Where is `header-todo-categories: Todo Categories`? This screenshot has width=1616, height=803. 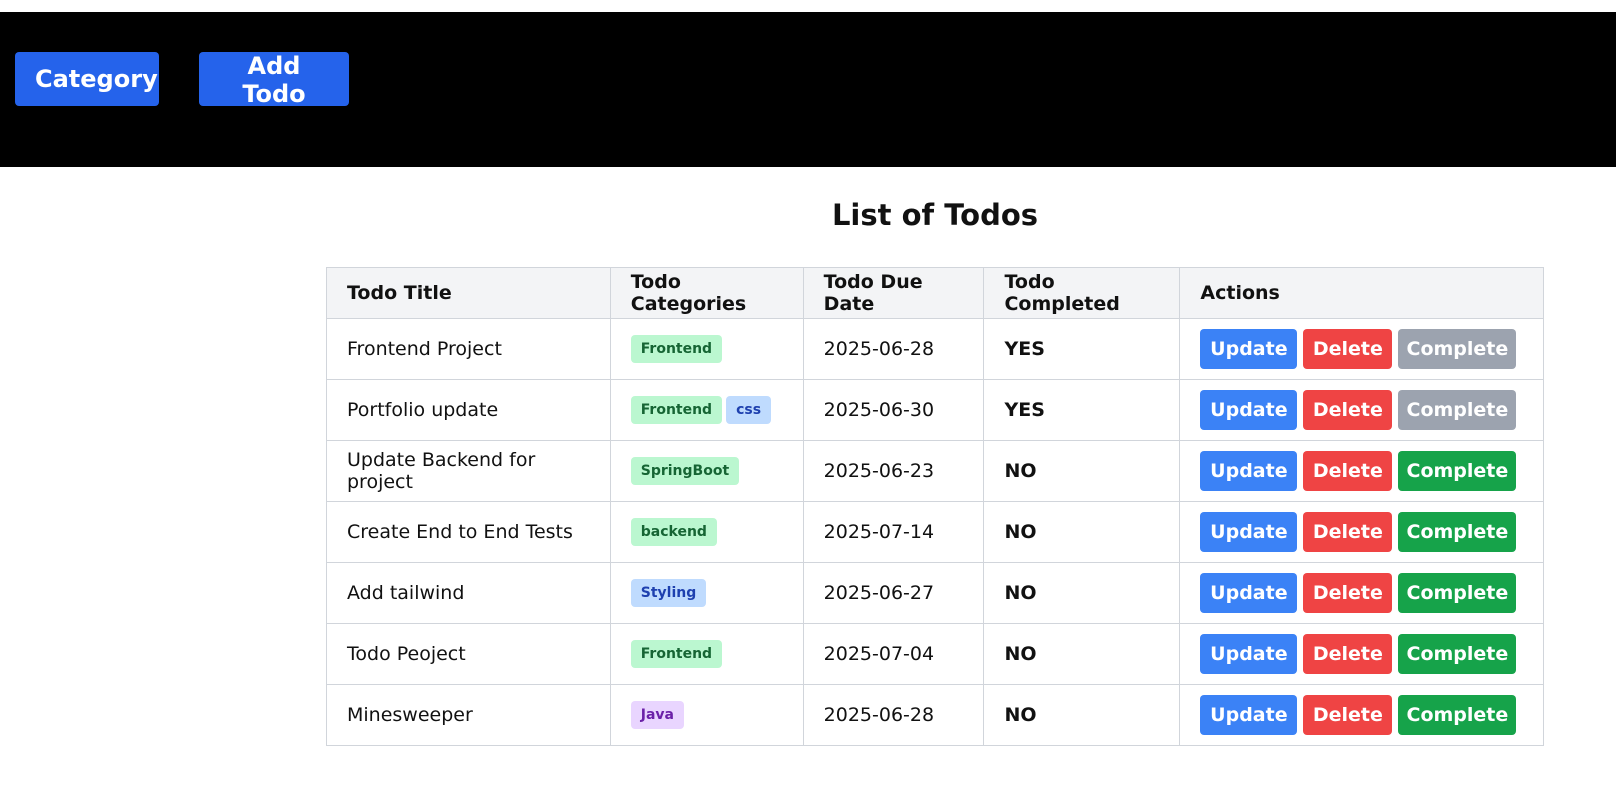 header-todo-categories: Todo Categories is located at coordinates (706, 293).